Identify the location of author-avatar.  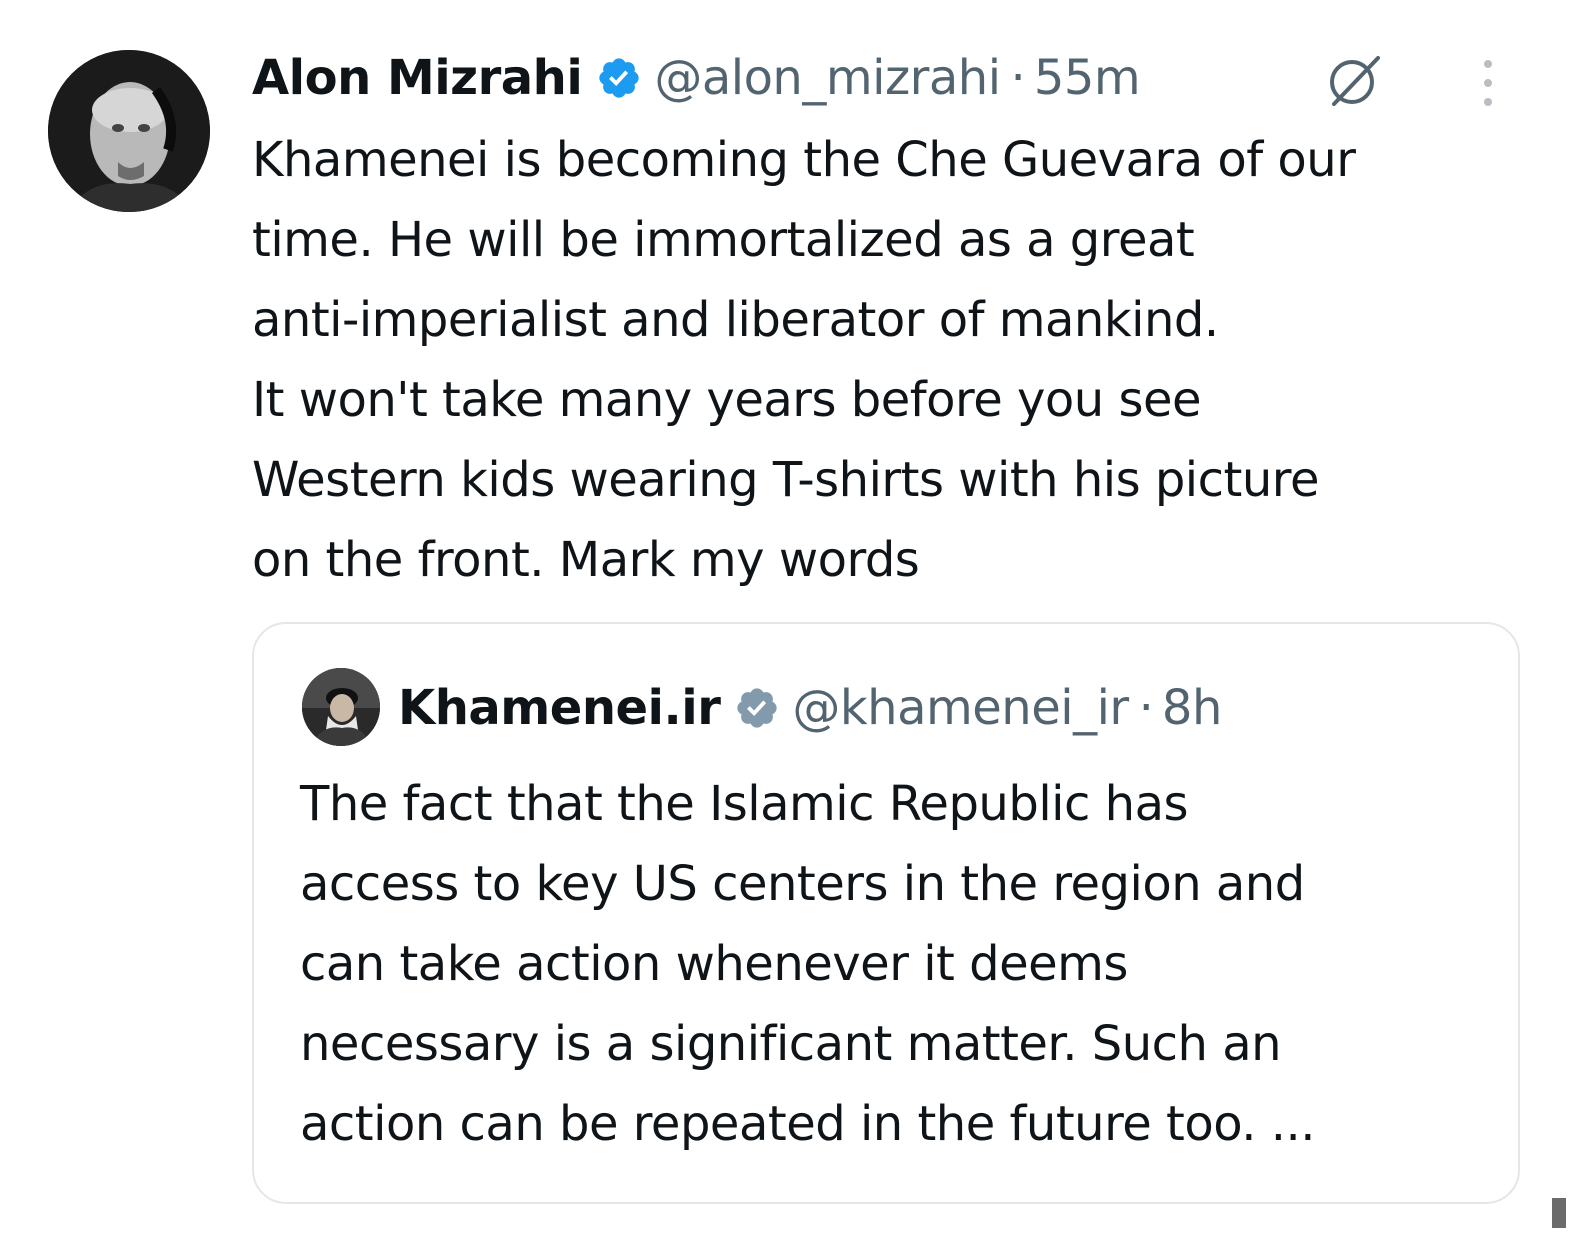
(129, 131).